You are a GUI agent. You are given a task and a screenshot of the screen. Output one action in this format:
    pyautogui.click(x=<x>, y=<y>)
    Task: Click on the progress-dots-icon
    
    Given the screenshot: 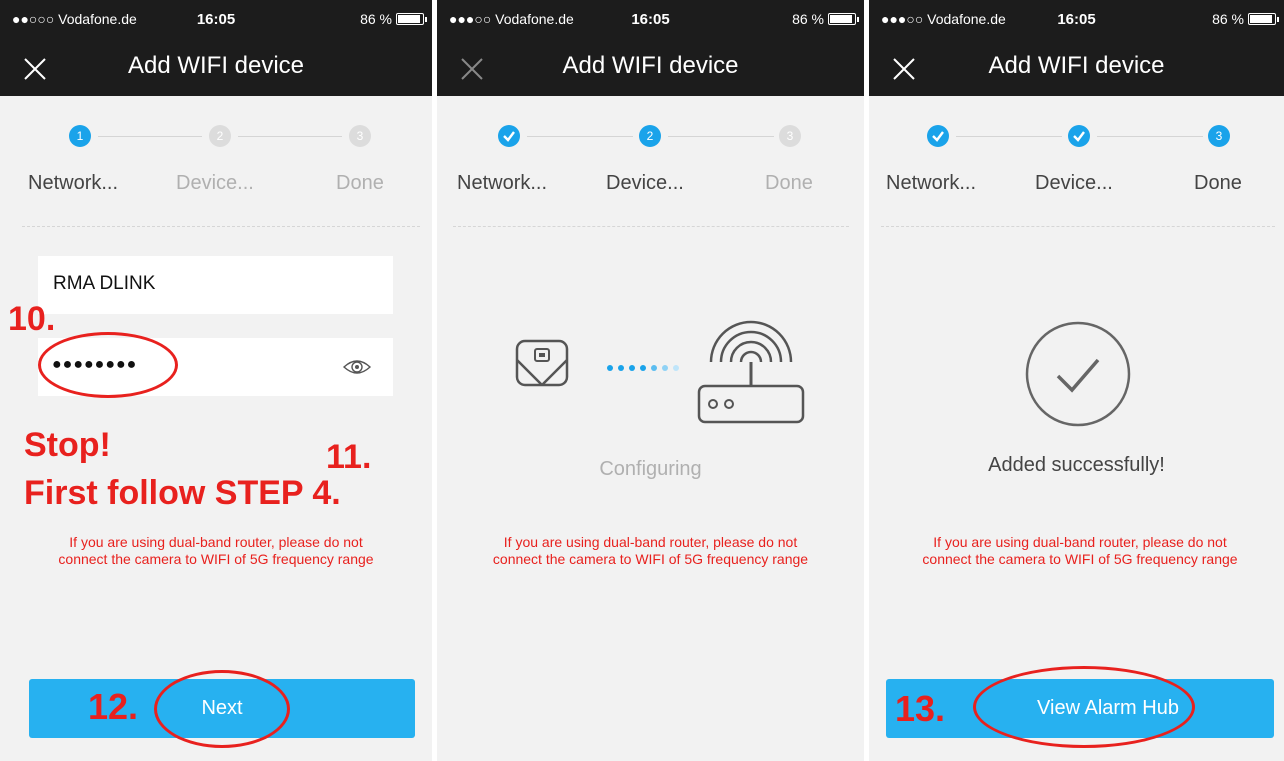 What is the action you would take?
    pyautogui.click(x=643, y=368)
    